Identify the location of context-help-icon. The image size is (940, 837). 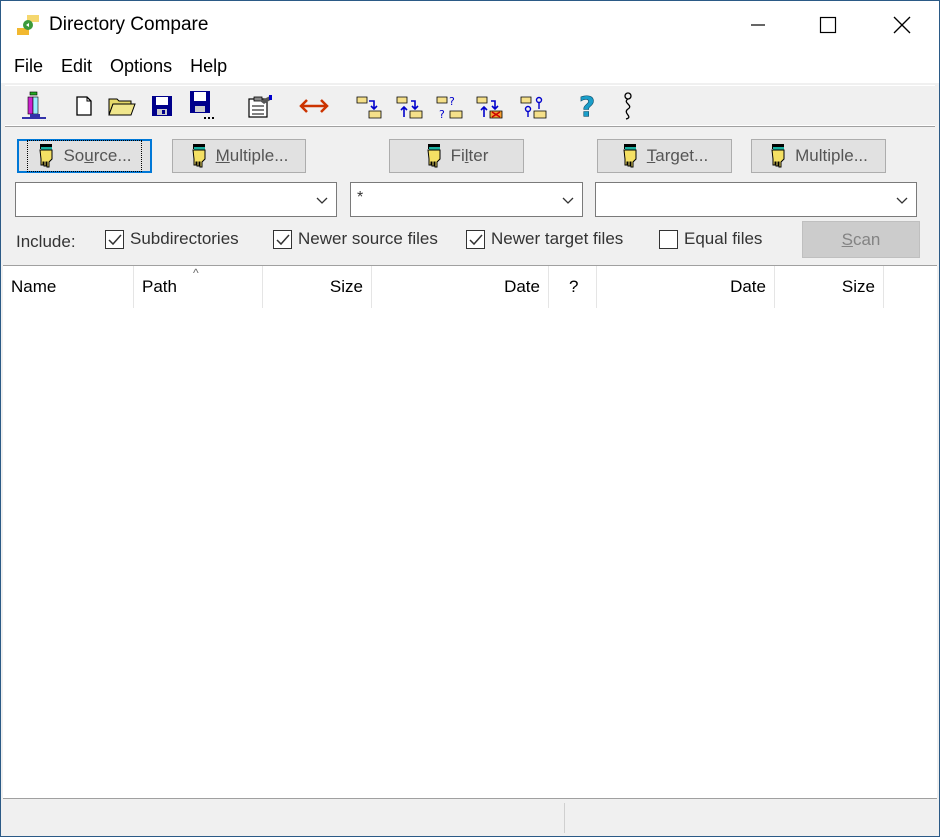
(628, 106).